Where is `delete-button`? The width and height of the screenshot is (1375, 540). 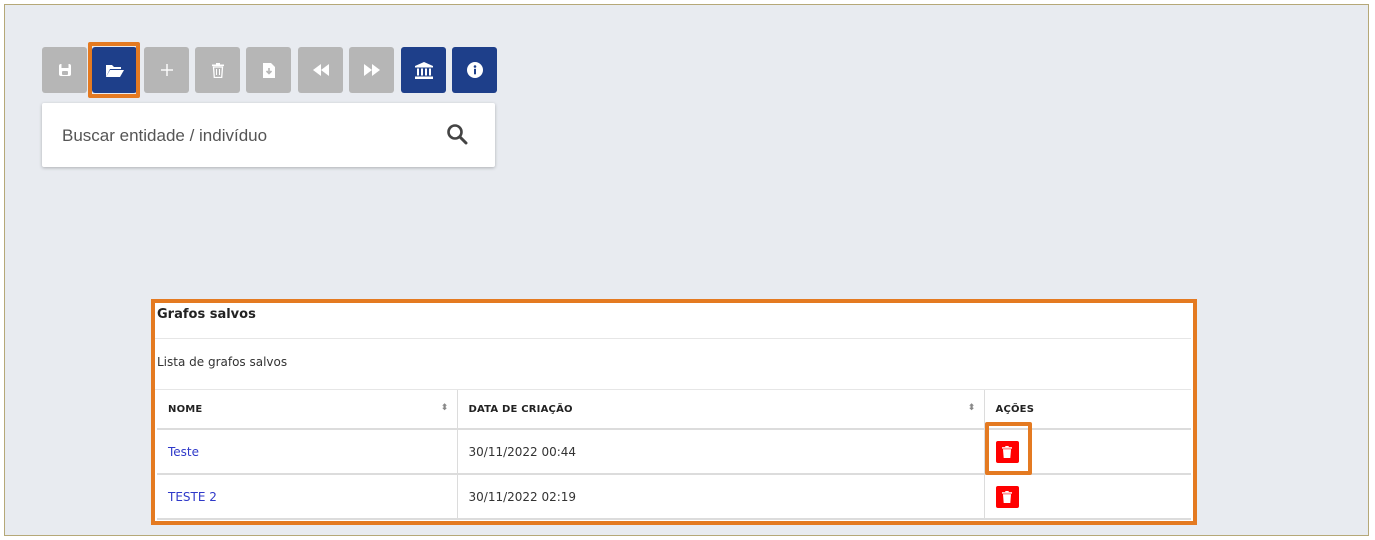
delete-button is located at coordinates (217, 70).